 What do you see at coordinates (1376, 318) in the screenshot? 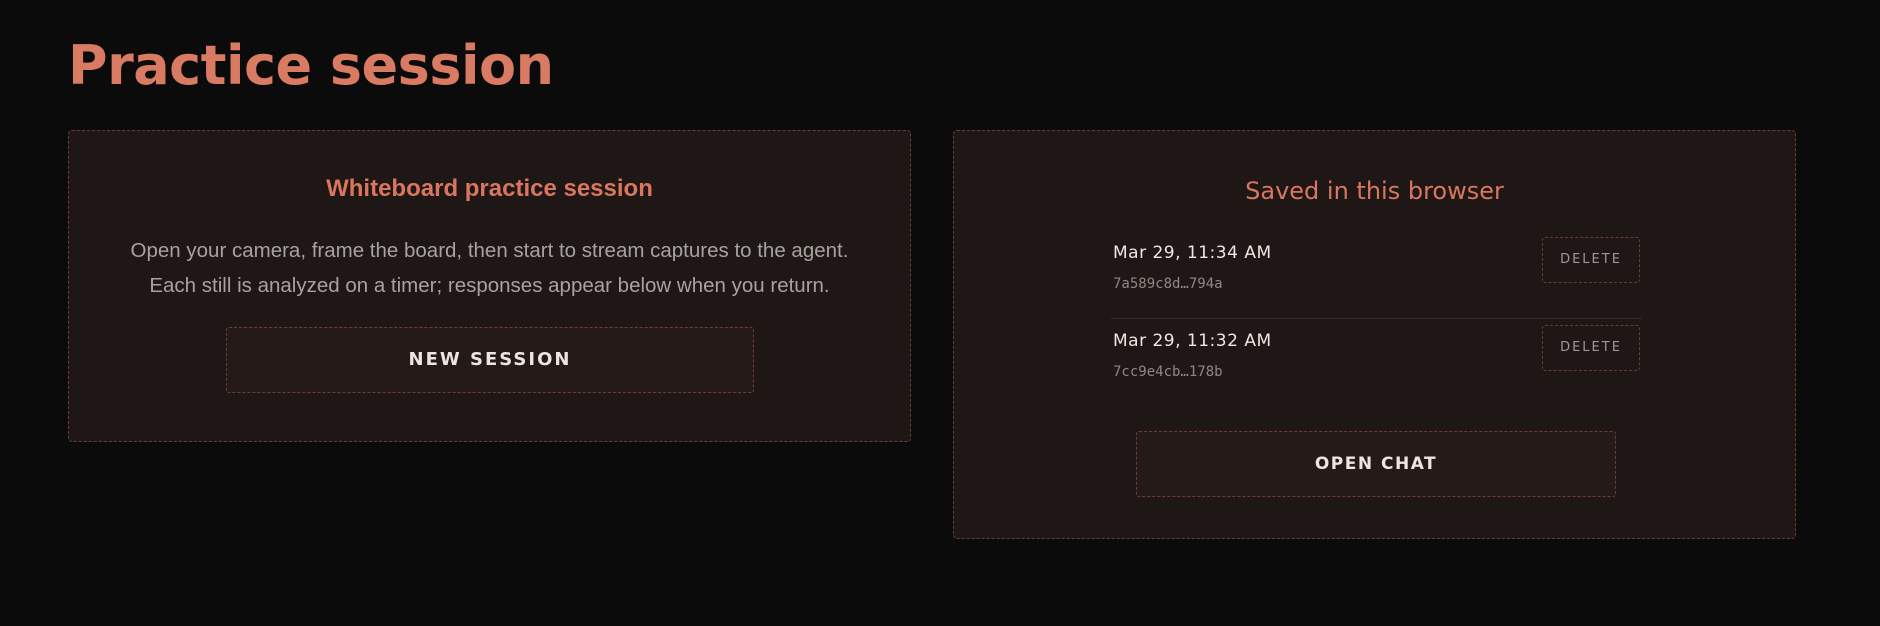
I see `session-divider` at bounding box center [1376, 318].